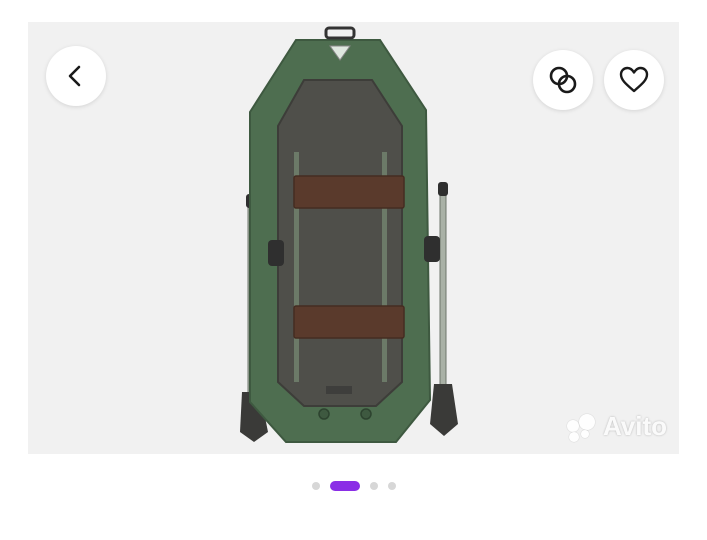  I want to click on chevron-left-icon, so click(74, 76).